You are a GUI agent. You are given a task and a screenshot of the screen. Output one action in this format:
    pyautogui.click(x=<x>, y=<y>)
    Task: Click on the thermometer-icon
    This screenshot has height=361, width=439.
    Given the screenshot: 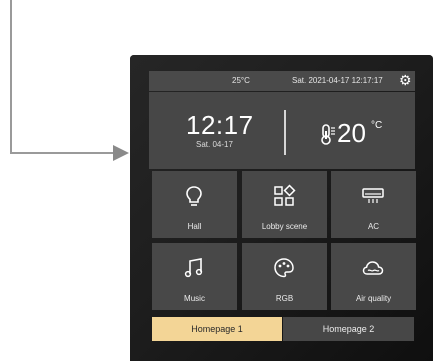 What is the action you would take?
    pyautogui.click(x=328, y=134)
    